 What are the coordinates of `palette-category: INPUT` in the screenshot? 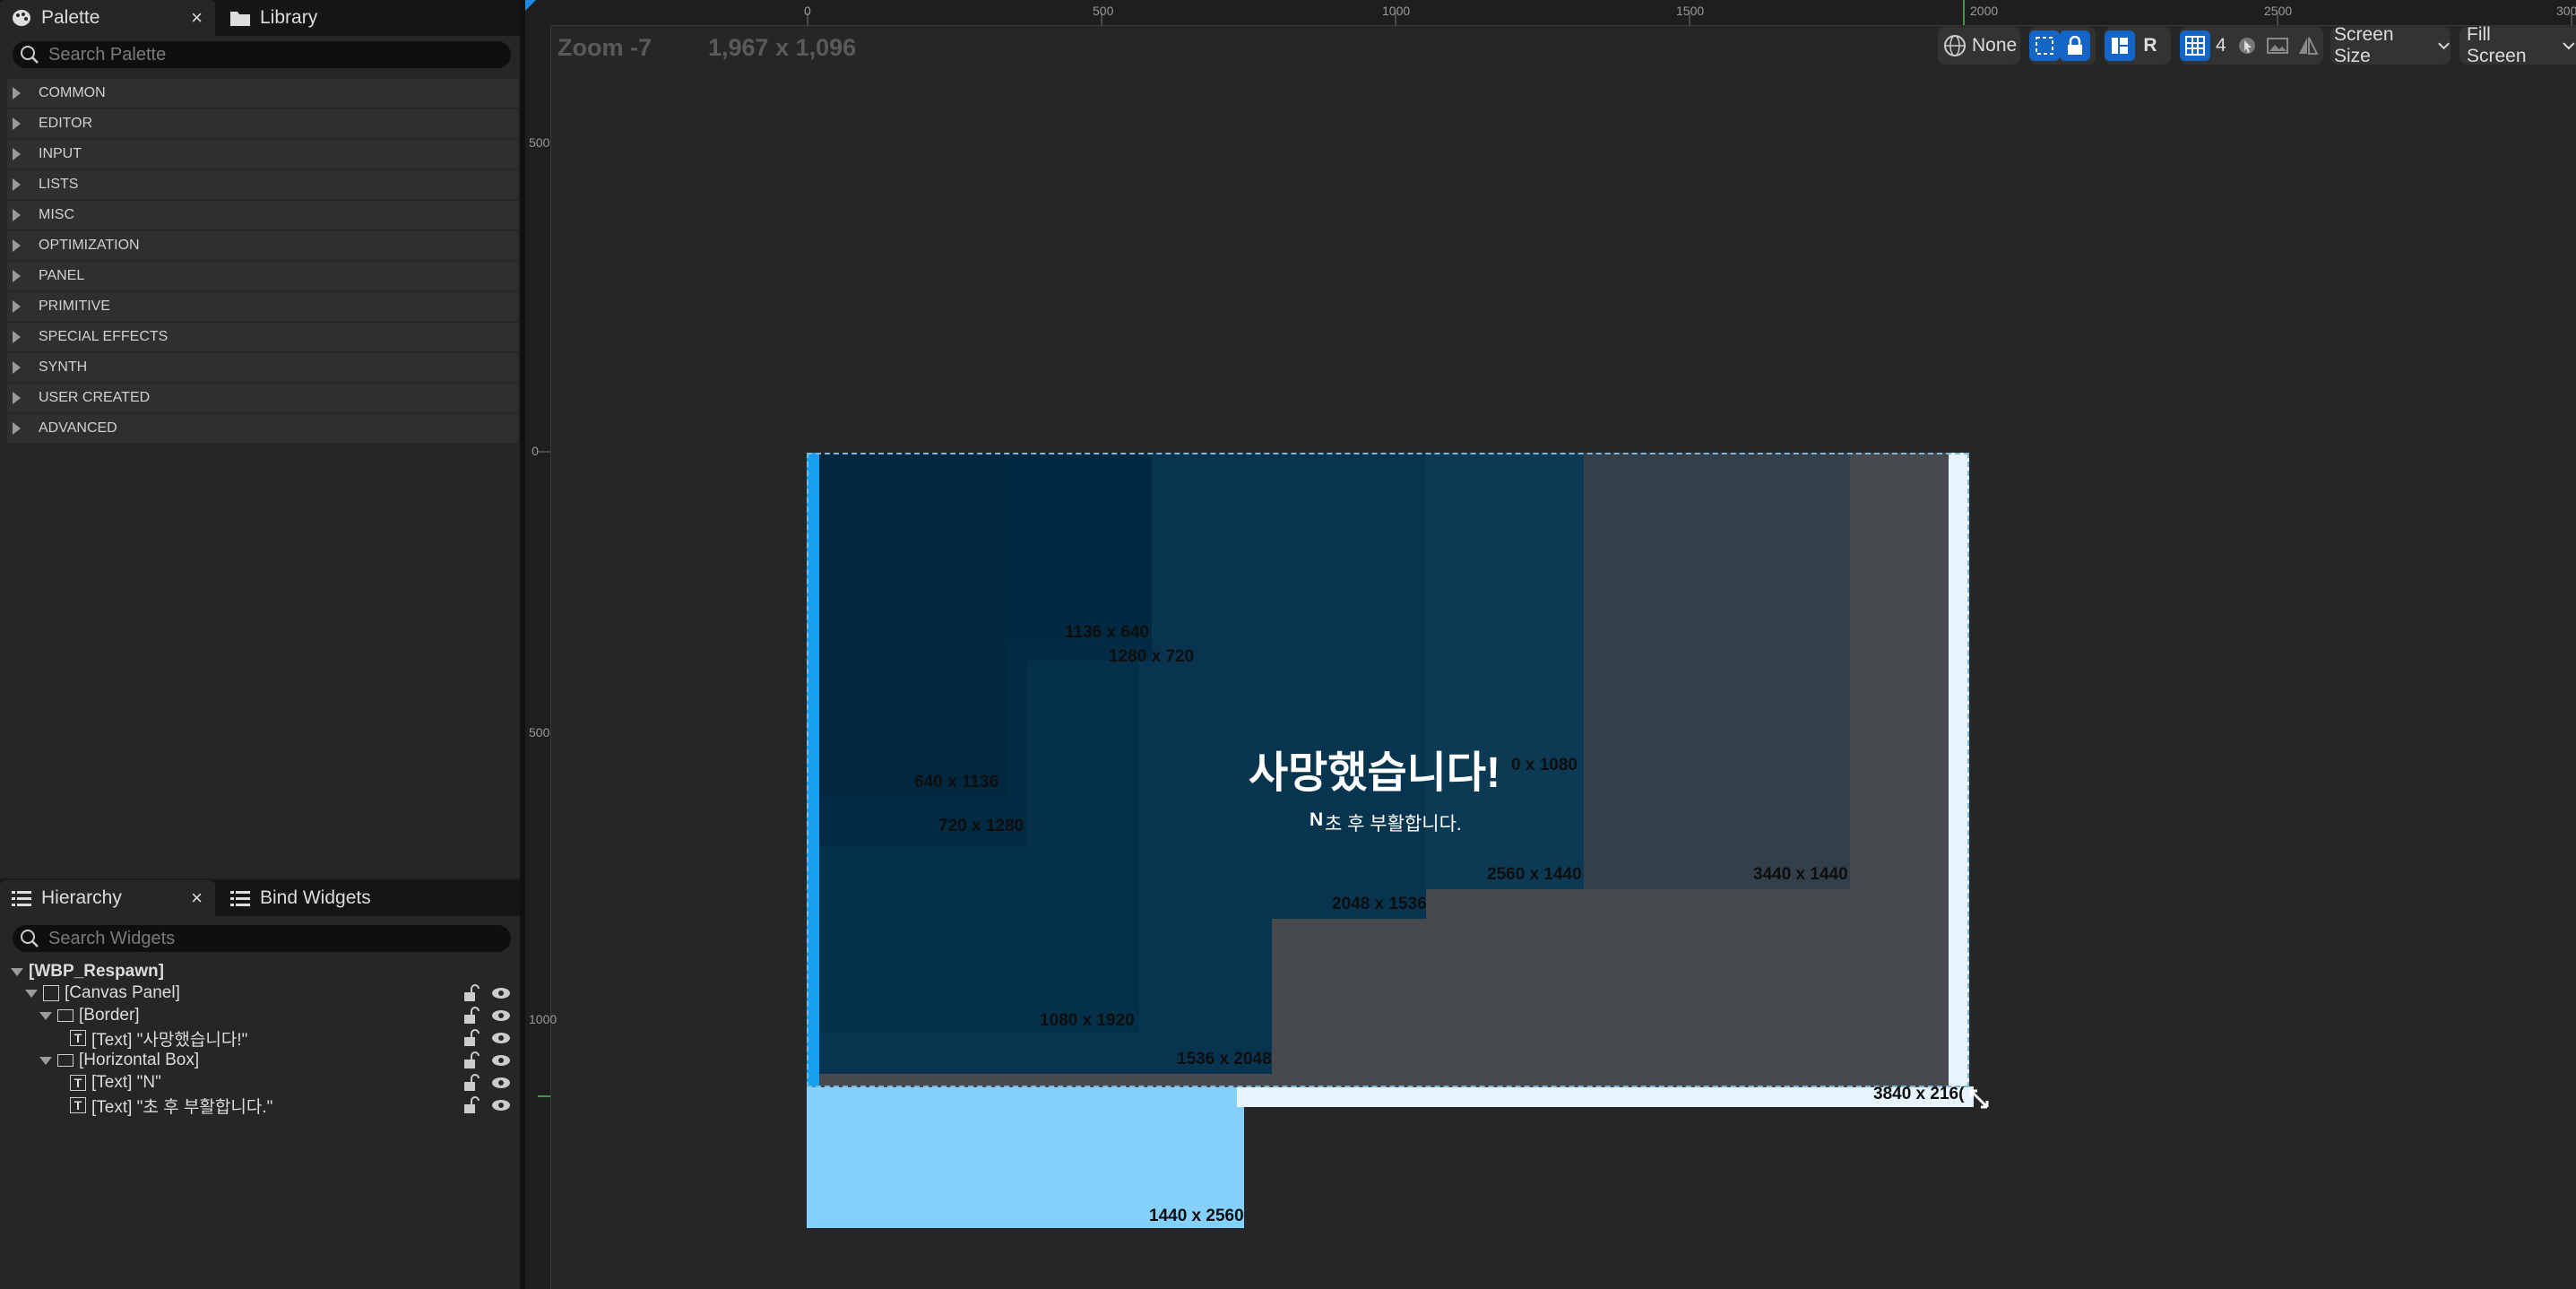 It's located at (262, 154).